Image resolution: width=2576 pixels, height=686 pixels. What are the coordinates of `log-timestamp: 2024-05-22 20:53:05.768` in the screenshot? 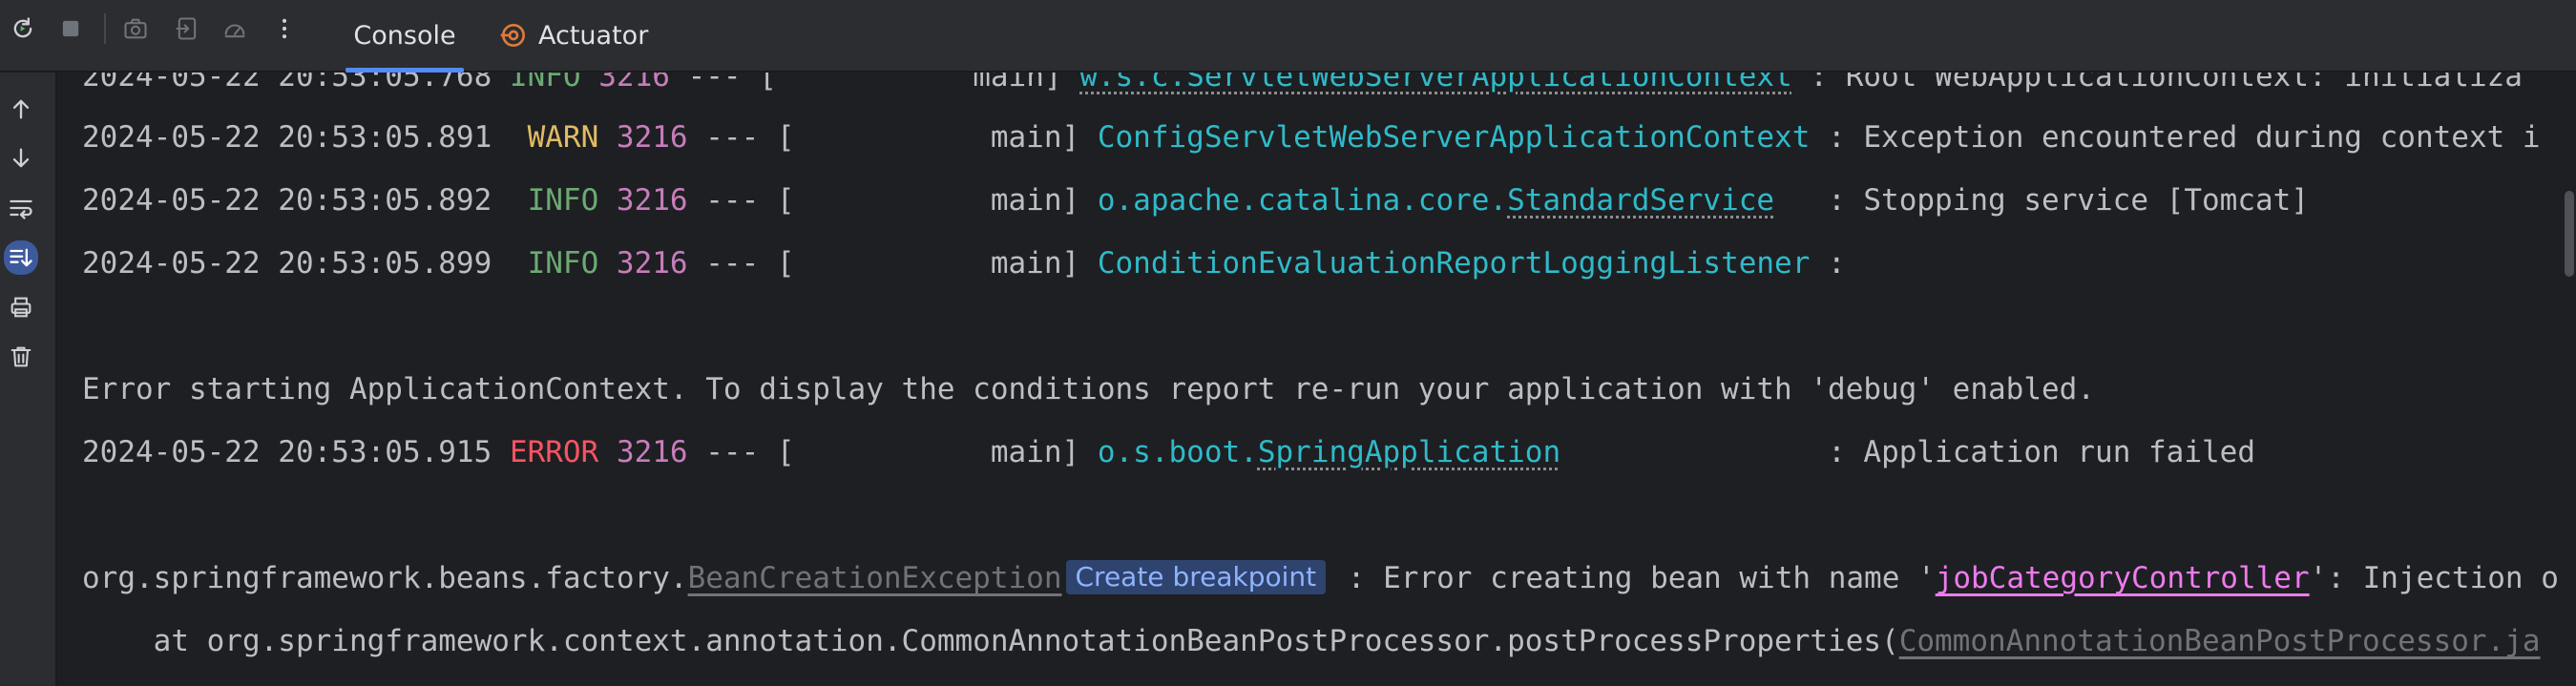 It's located at (287, 83).